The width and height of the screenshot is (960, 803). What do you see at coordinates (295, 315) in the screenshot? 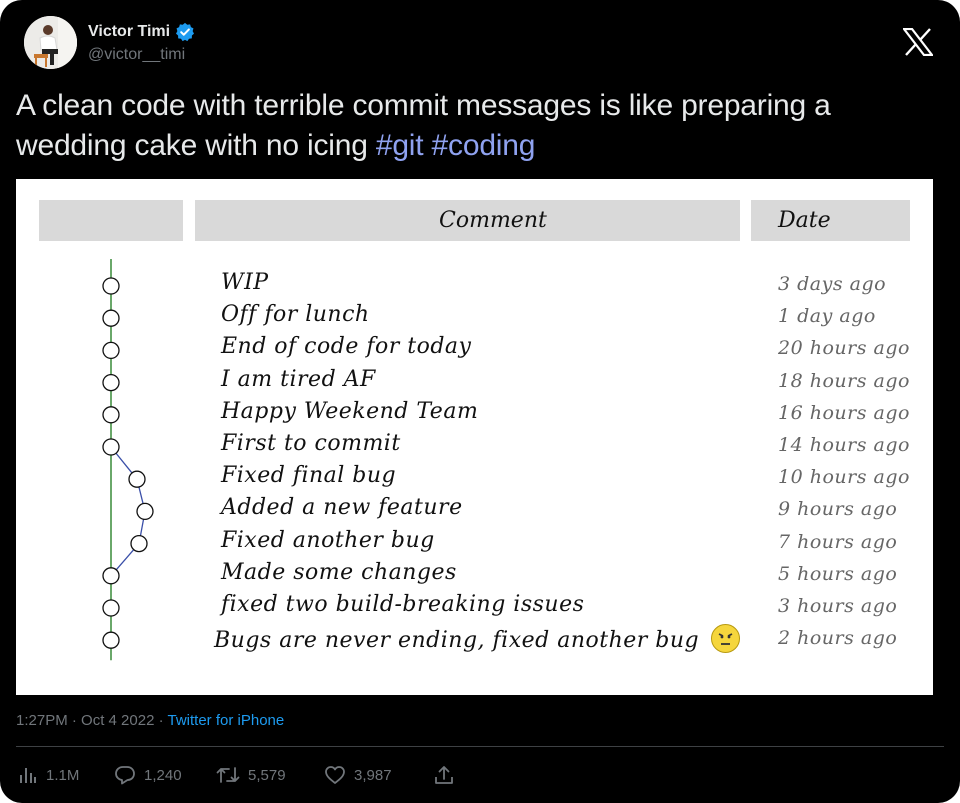
I see `commit-message: Off for lunch` at bounding box center [295, 315].